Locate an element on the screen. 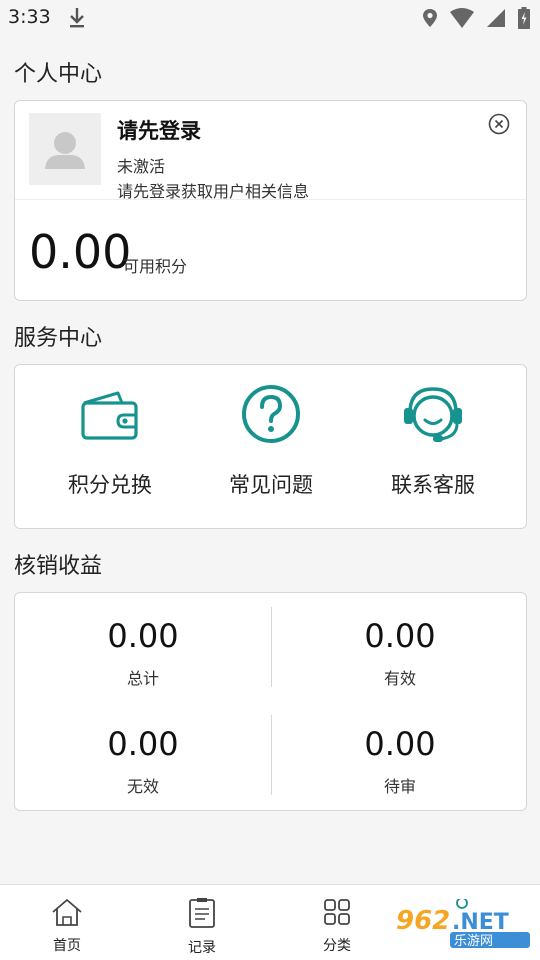 The image size is (540, 960). nav-item-home: 首页 is located at coordinates (67, 926).